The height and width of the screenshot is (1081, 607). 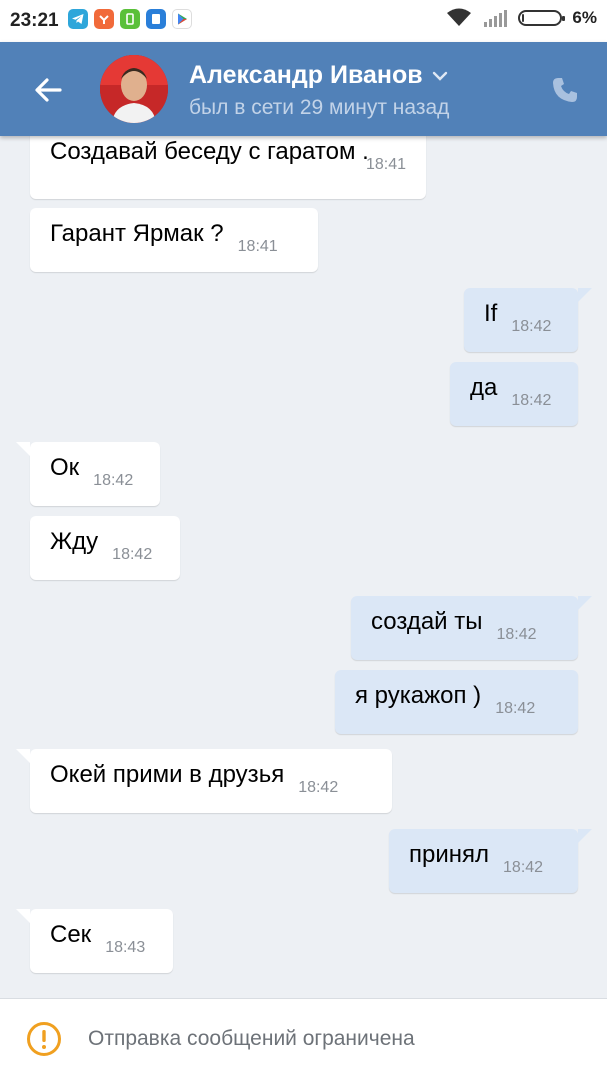 I want to click on phone-icon, so click(x=565, y=90).